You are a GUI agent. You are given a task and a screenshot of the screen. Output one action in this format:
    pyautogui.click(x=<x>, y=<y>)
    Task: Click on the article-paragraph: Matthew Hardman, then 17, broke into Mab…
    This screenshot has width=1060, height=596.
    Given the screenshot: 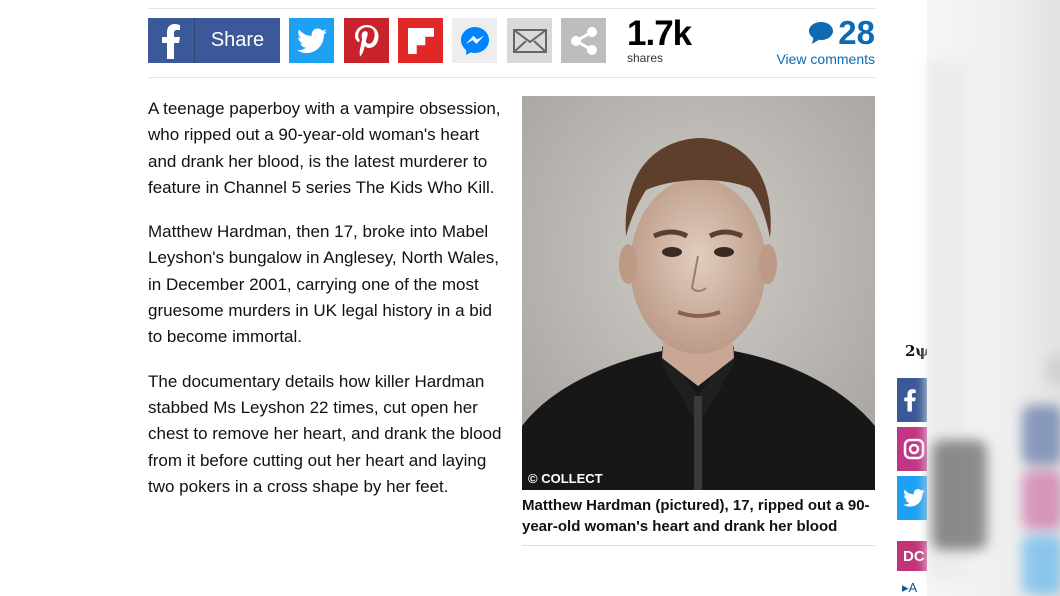 What is the action you would take?
    pyautogui.click(x=323, y=284)
    